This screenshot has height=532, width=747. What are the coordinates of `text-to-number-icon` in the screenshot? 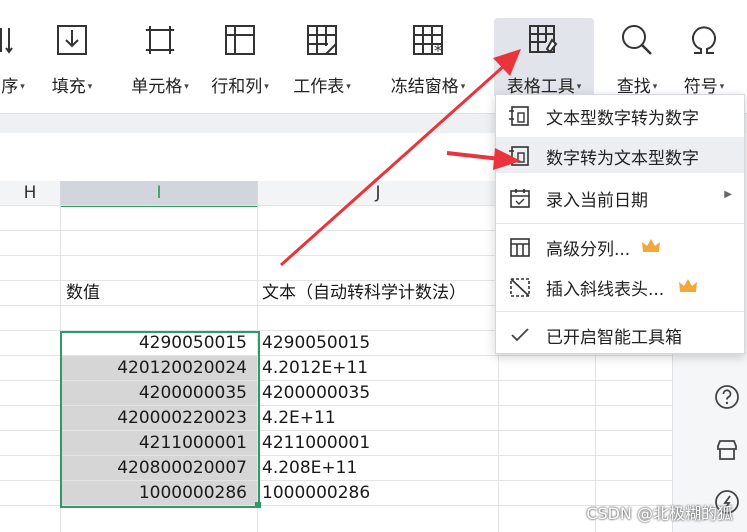 It's located at (520, 116).